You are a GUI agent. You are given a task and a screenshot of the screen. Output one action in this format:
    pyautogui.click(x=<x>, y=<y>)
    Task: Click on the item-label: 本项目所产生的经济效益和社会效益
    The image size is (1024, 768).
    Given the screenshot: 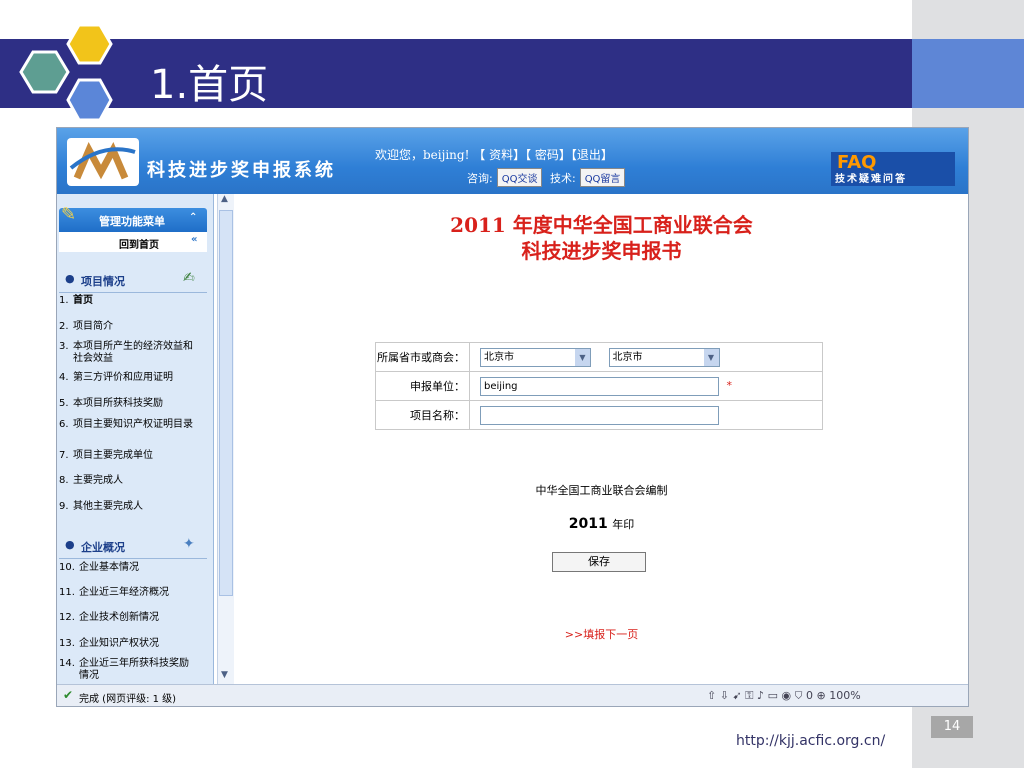 What is the action you would take?
    pyautogui.click(x=133, y=353)
    